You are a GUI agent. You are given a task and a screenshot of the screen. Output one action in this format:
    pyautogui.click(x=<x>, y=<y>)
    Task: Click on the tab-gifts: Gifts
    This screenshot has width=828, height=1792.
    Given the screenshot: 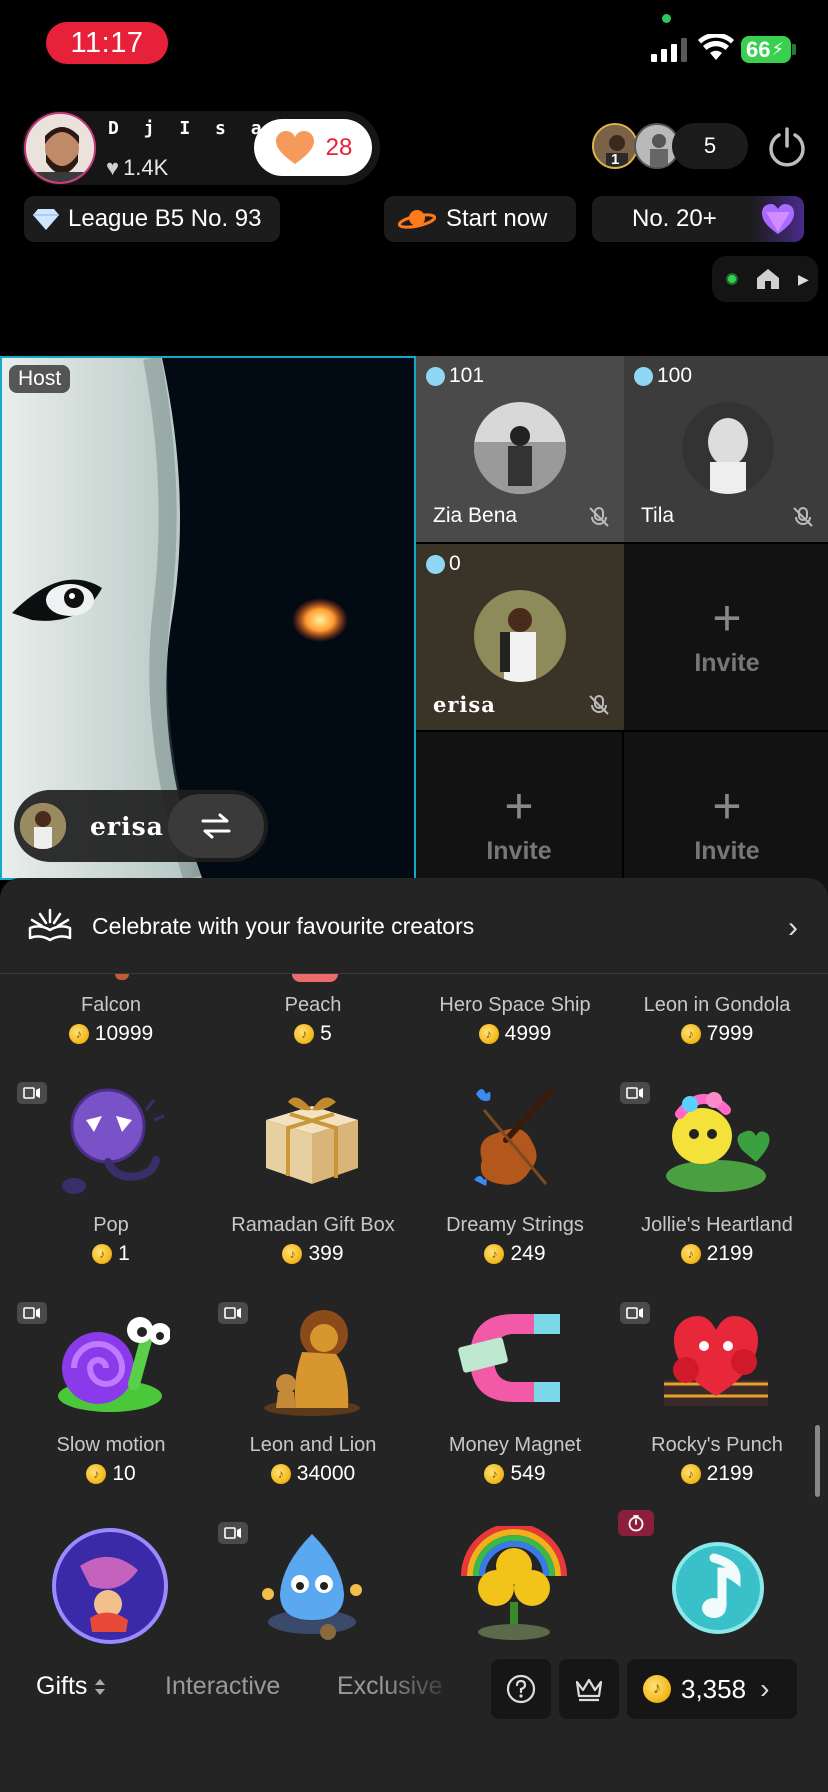 What is the action you would take?
    pyautogui.click(x=71, y=1686)
    